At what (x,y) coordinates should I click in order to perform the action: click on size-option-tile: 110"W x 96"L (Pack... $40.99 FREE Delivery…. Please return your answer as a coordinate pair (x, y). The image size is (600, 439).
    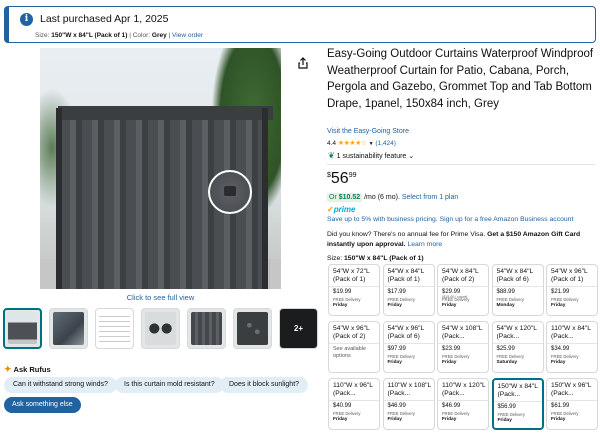
    Looking at the image, I should click on (354, 404).